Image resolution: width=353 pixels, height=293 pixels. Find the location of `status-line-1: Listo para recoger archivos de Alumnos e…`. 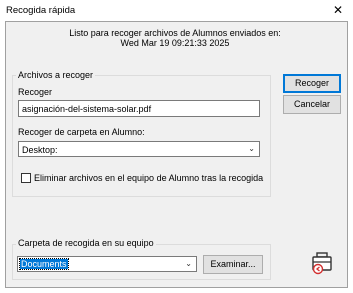

status-line-1: Listo para recoger archivos de Alumnos e… is located at coordinates (175, 33).